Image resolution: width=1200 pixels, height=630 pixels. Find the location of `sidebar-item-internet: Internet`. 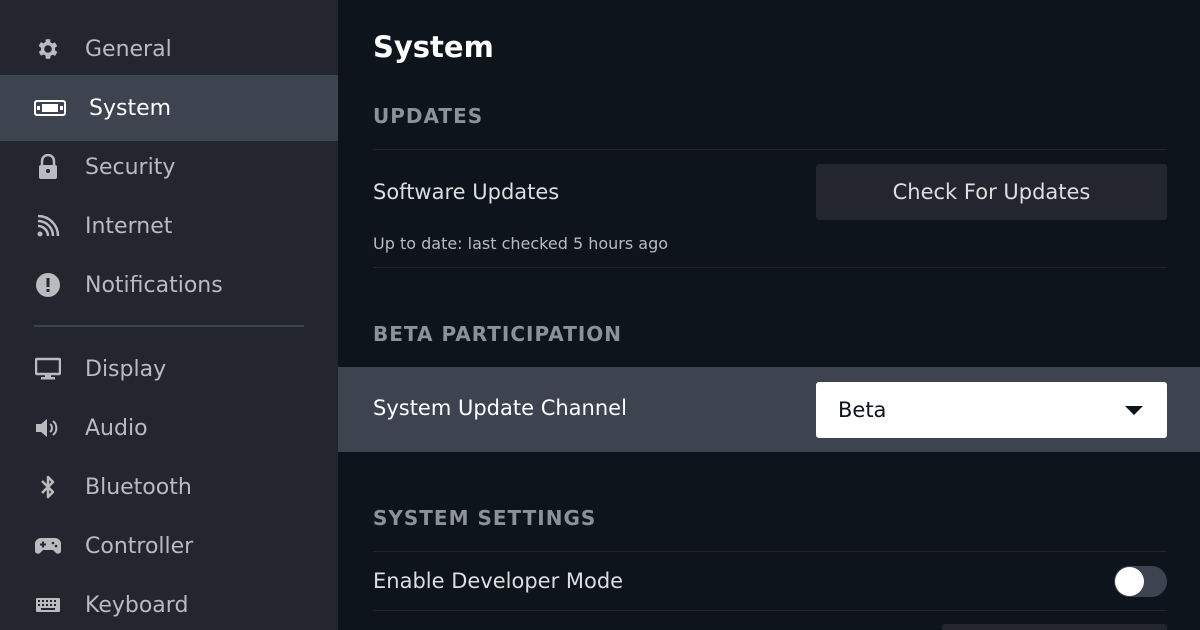

sidebar-item-internet: Internet is located at coordinates (169, 226).